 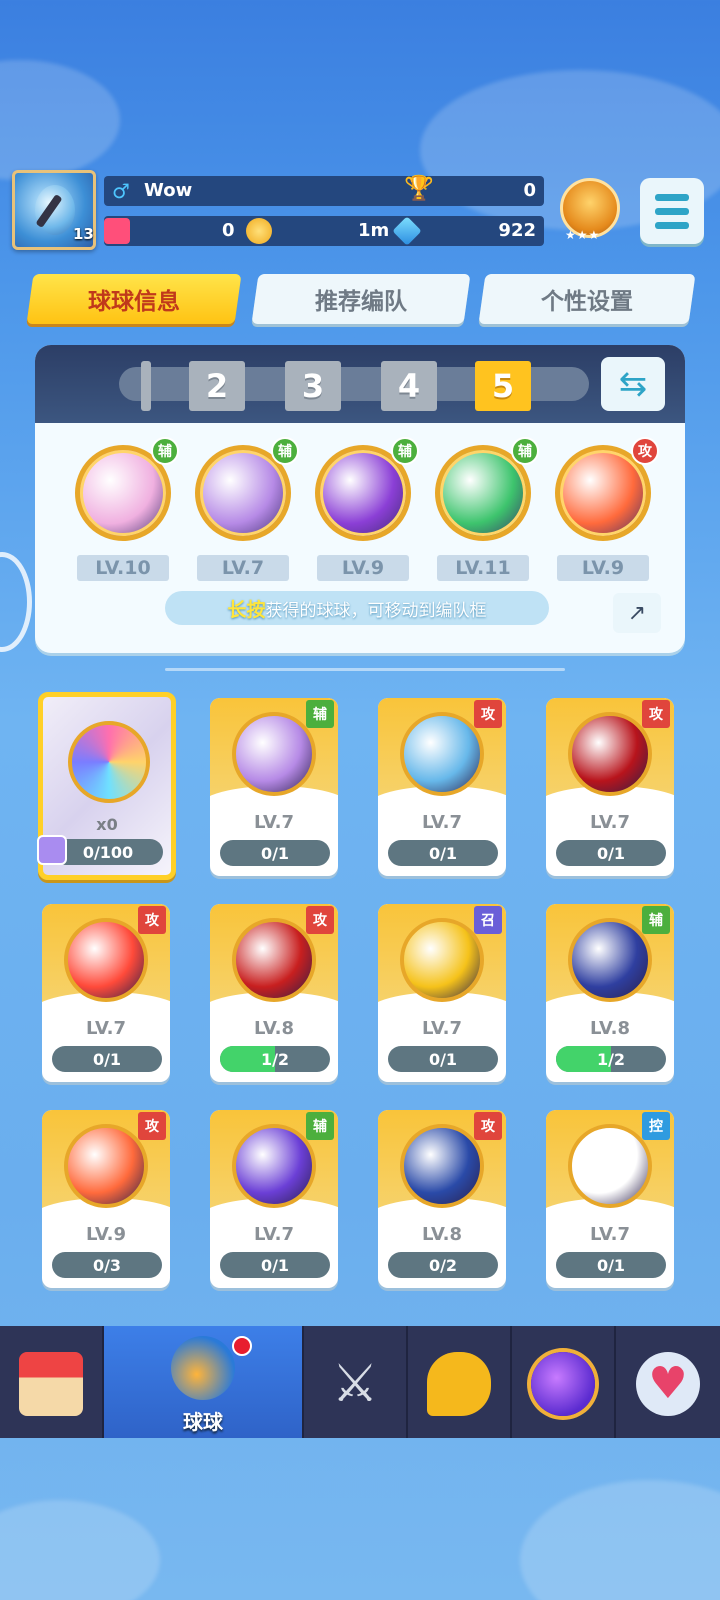 I want to click on ticket-count: 0, so click(x=228, y=230).